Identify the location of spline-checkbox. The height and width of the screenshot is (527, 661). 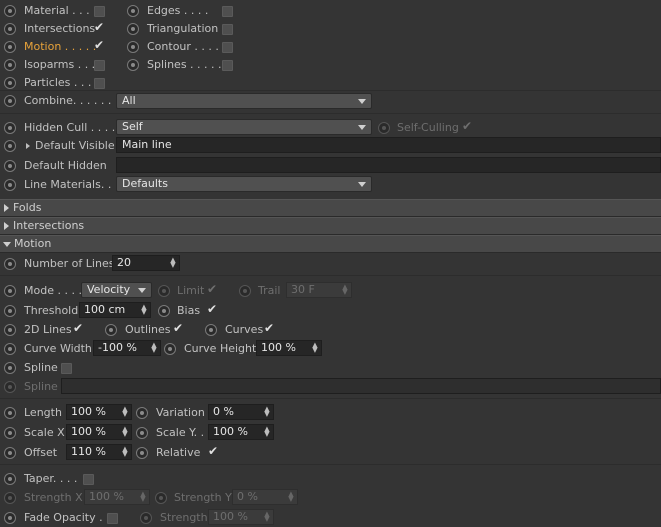
(66, 368).